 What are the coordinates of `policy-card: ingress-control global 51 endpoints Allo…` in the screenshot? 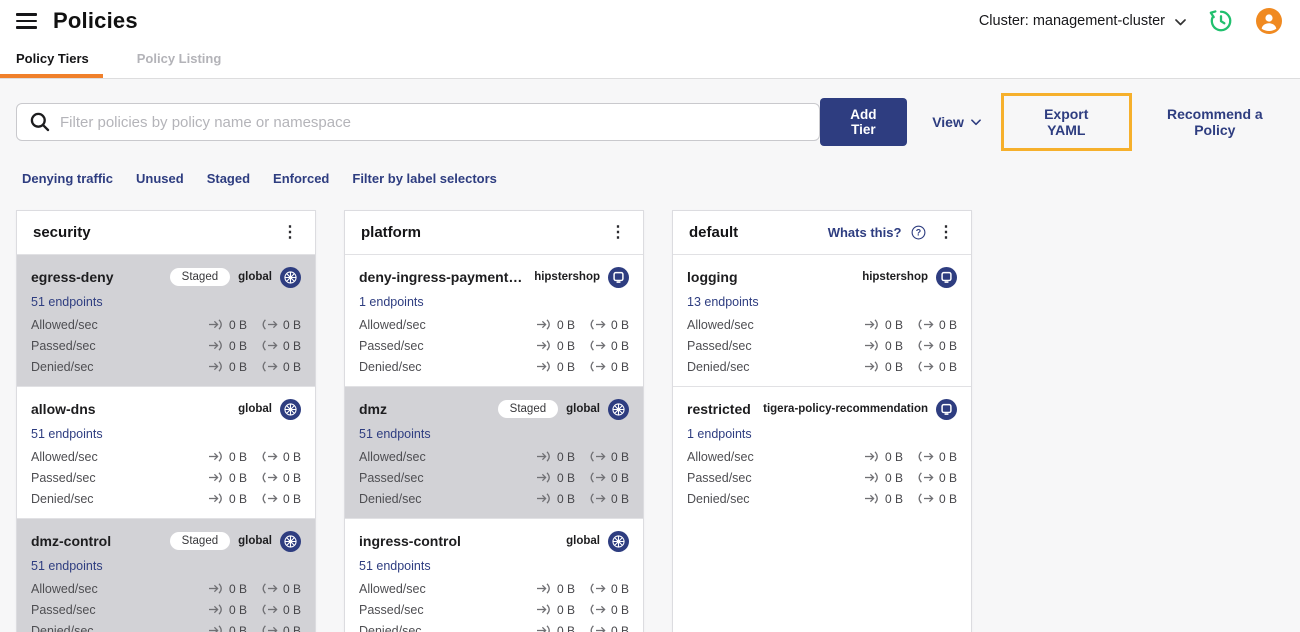 It's located at (494, 575).